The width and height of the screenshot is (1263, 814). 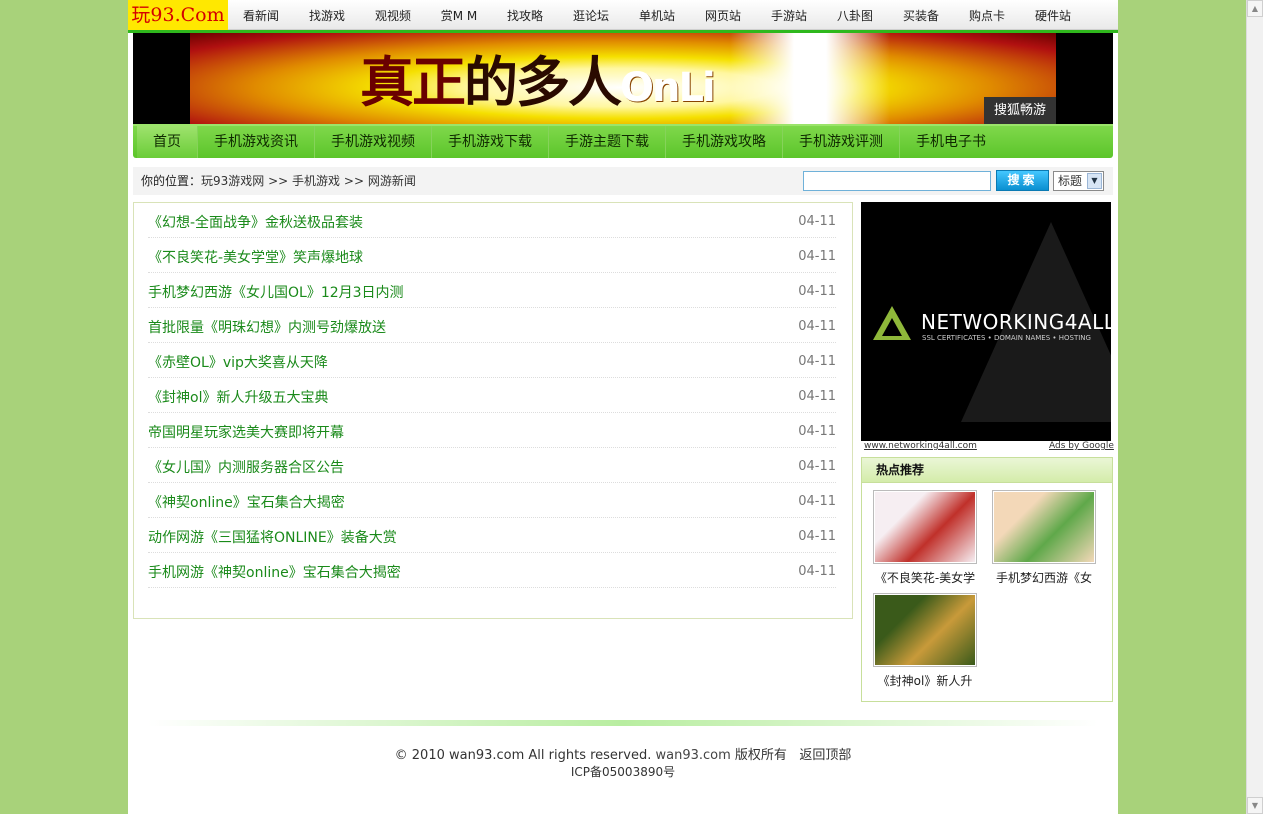 I want to click on main-nav-item: 手机游戏攻略, so click(x=724, y=142).